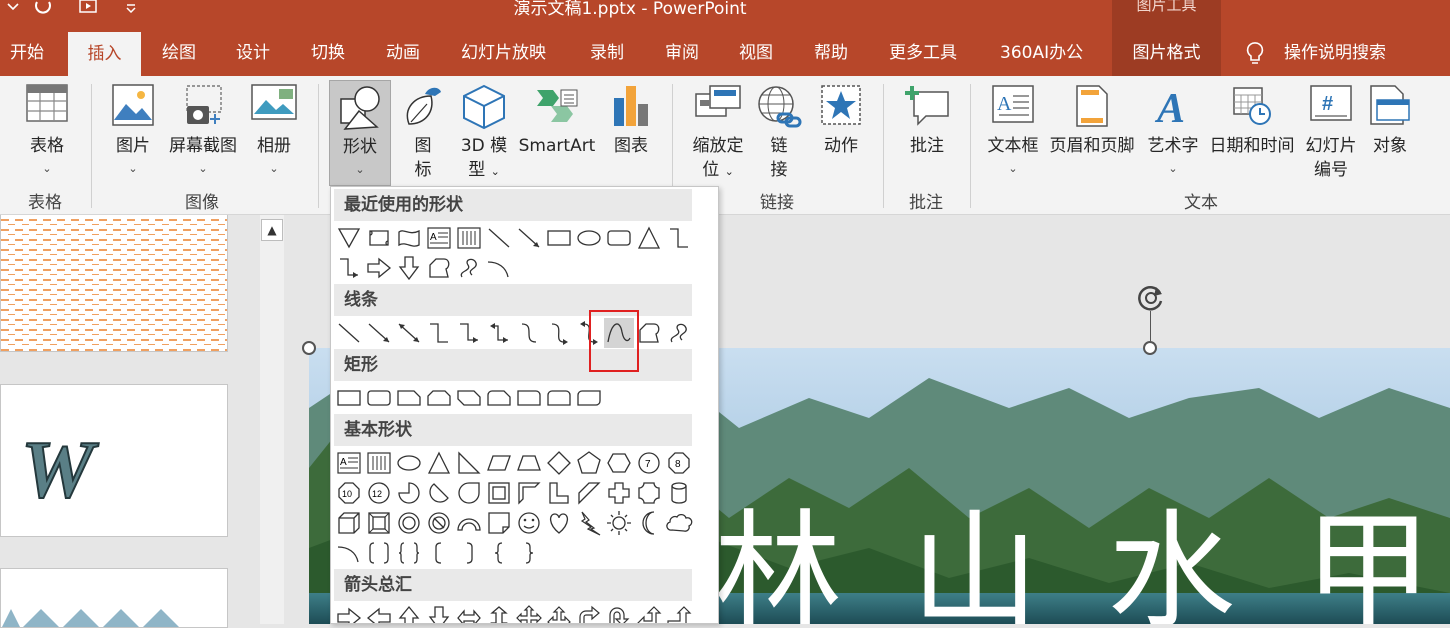  Describe the element at coordinates (499, 238) in the screenshot. I see `shape-line` at that location.